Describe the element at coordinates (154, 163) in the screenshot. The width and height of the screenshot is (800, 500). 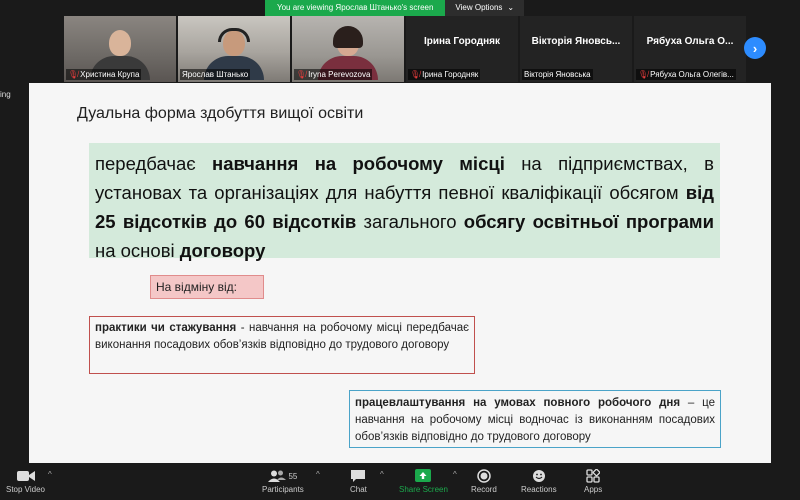
I see `definition-text: передбачає` at that location.